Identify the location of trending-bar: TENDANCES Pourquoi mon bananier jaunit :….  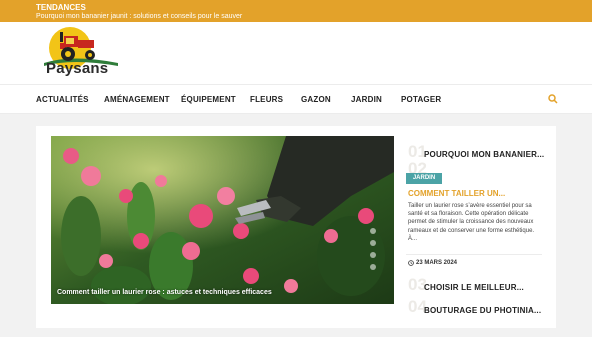
(296, 11).